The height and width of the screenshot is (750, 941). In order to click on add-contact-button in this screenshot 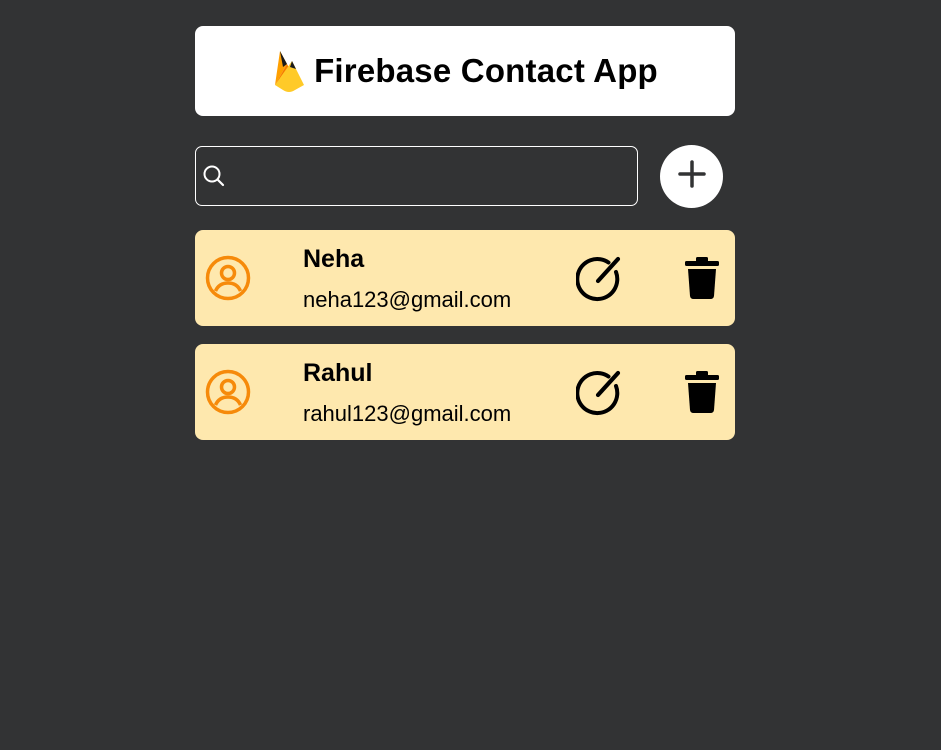, I will do `click(691, 176)`.